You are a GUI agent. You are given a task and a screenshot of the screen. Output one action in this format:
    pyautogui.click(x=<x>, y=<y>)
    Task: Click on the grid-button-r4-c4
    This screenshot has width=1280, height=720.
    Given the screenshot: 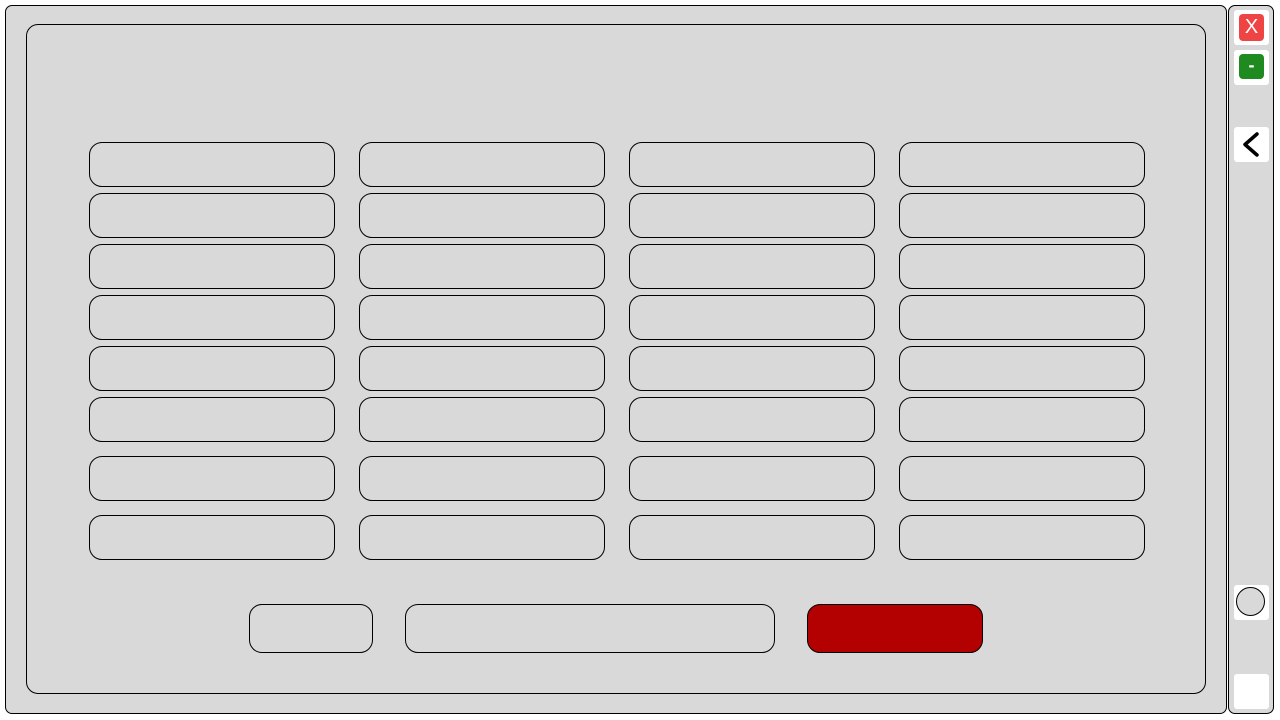 What is the action you would take?
    pyautogui.click(x=1022, y=317)
    